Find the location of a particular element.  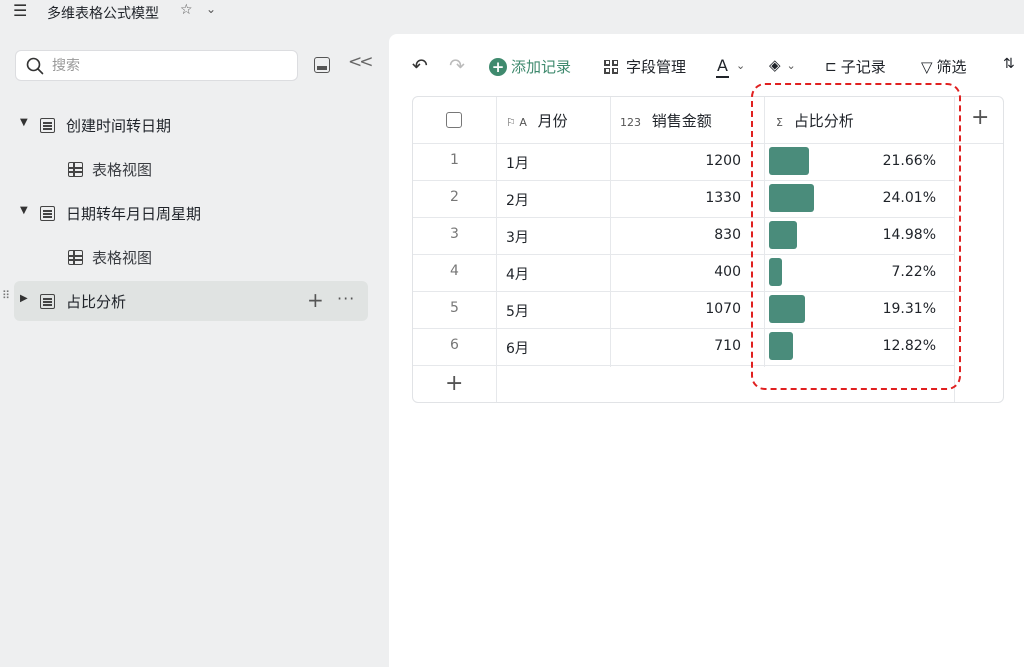

cell-ratio: 24.01% is located at coordinates (889, 198).